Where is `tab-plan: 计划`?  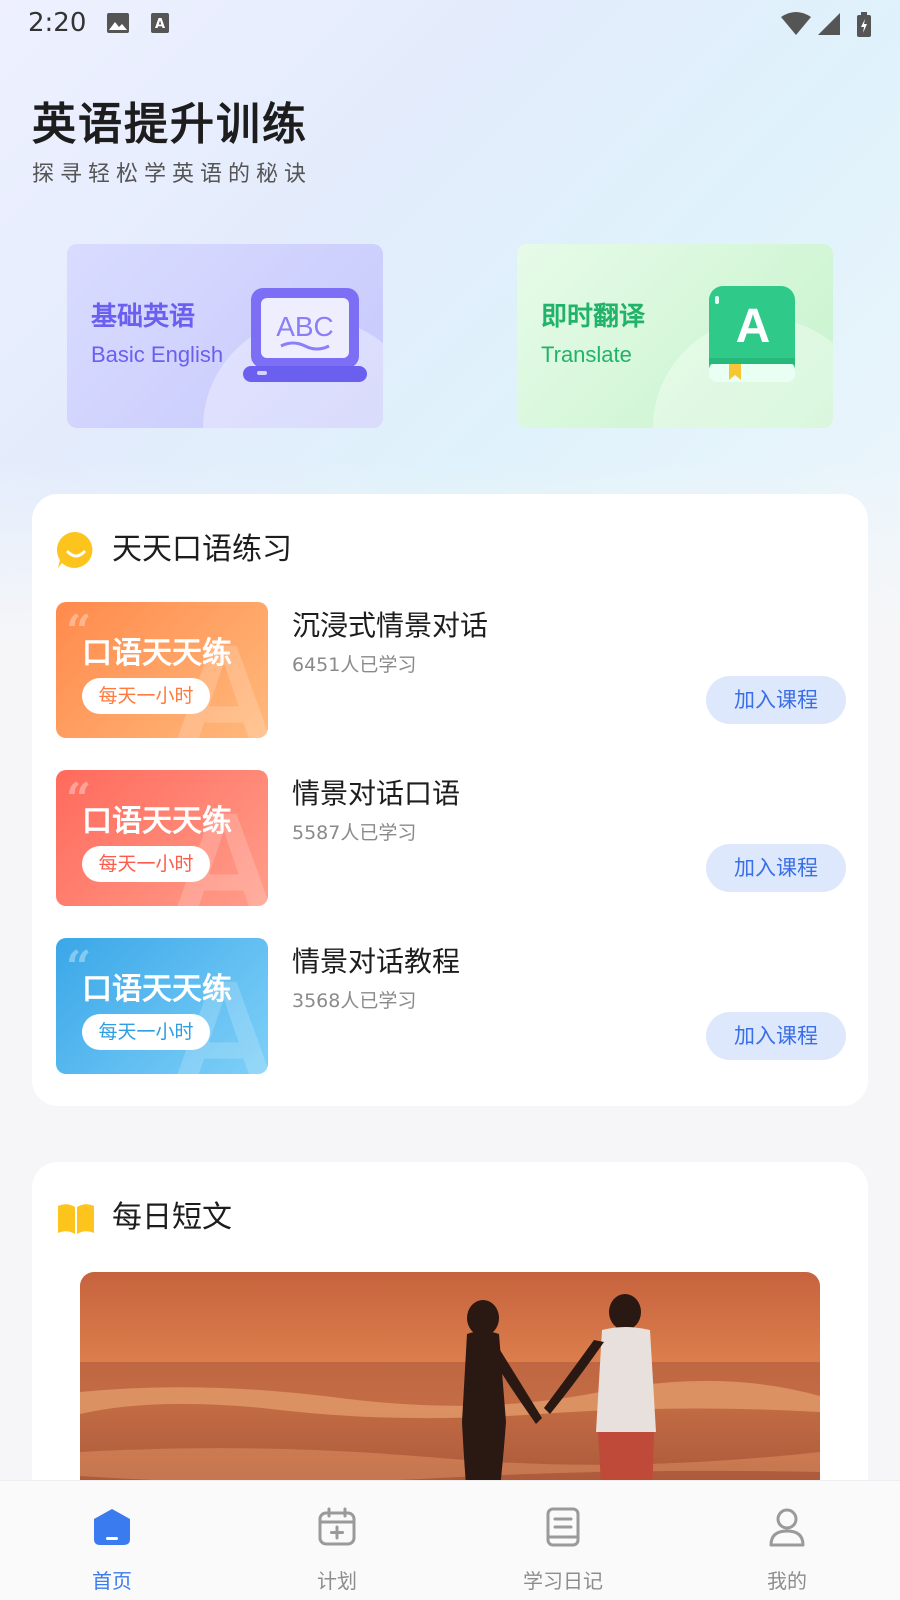
tab-plan: 计划 is located at coordinates (337, 1540).